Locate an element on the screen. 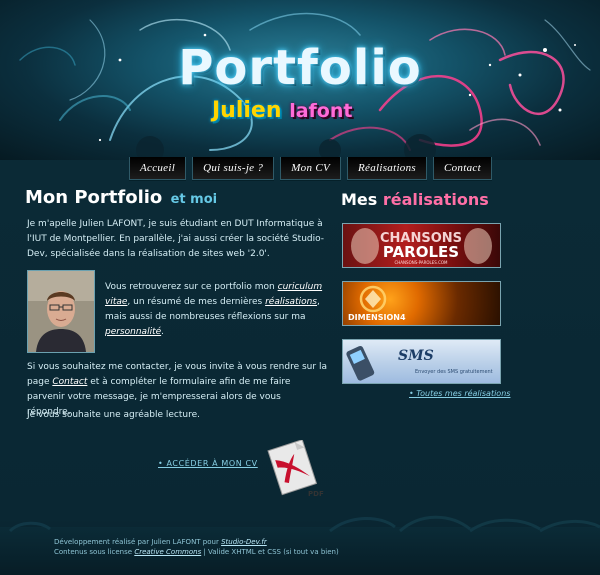  text: Contenus sous license is located at coordinates (94, 552).